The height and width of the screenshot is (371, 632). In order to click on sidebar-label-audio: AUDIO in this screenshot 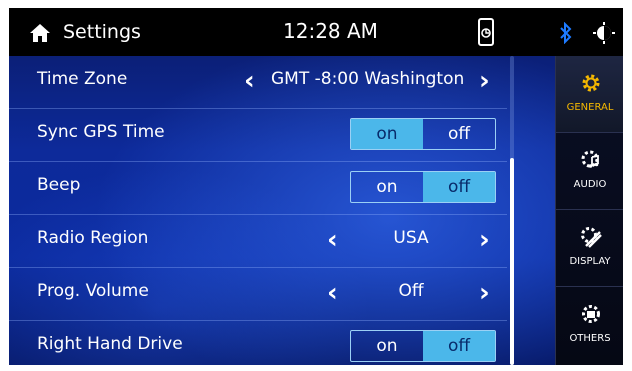, I will do `click(590, 184)`.